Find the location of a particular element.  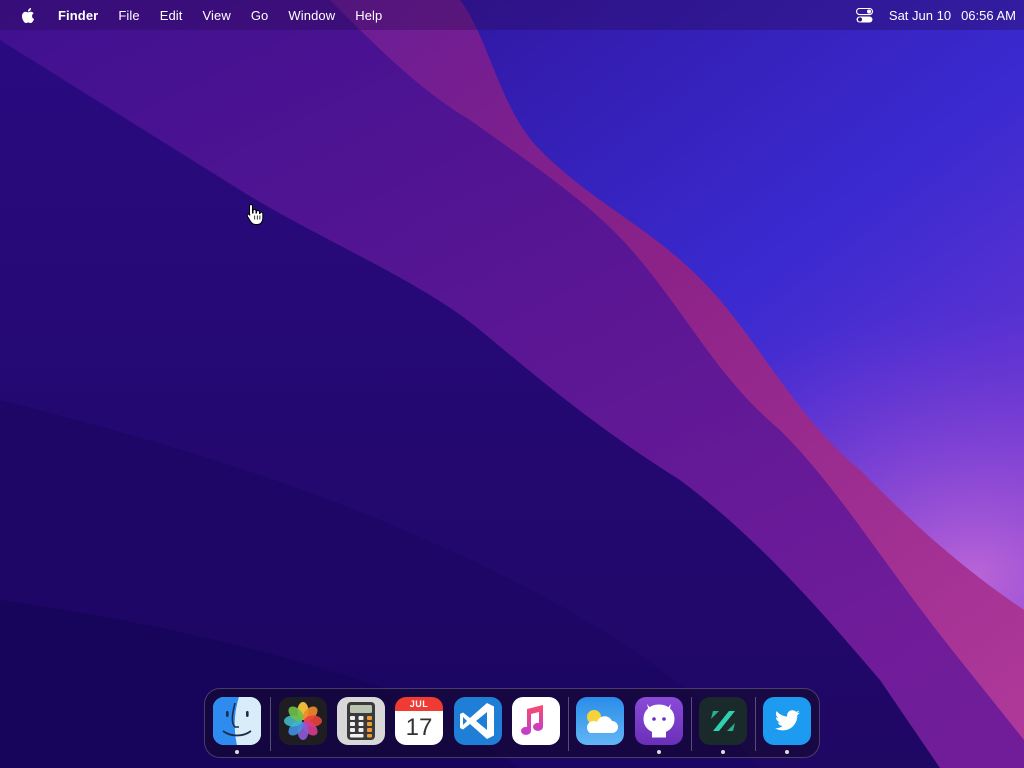

control-center-icon is located at coordinates (864, 15).